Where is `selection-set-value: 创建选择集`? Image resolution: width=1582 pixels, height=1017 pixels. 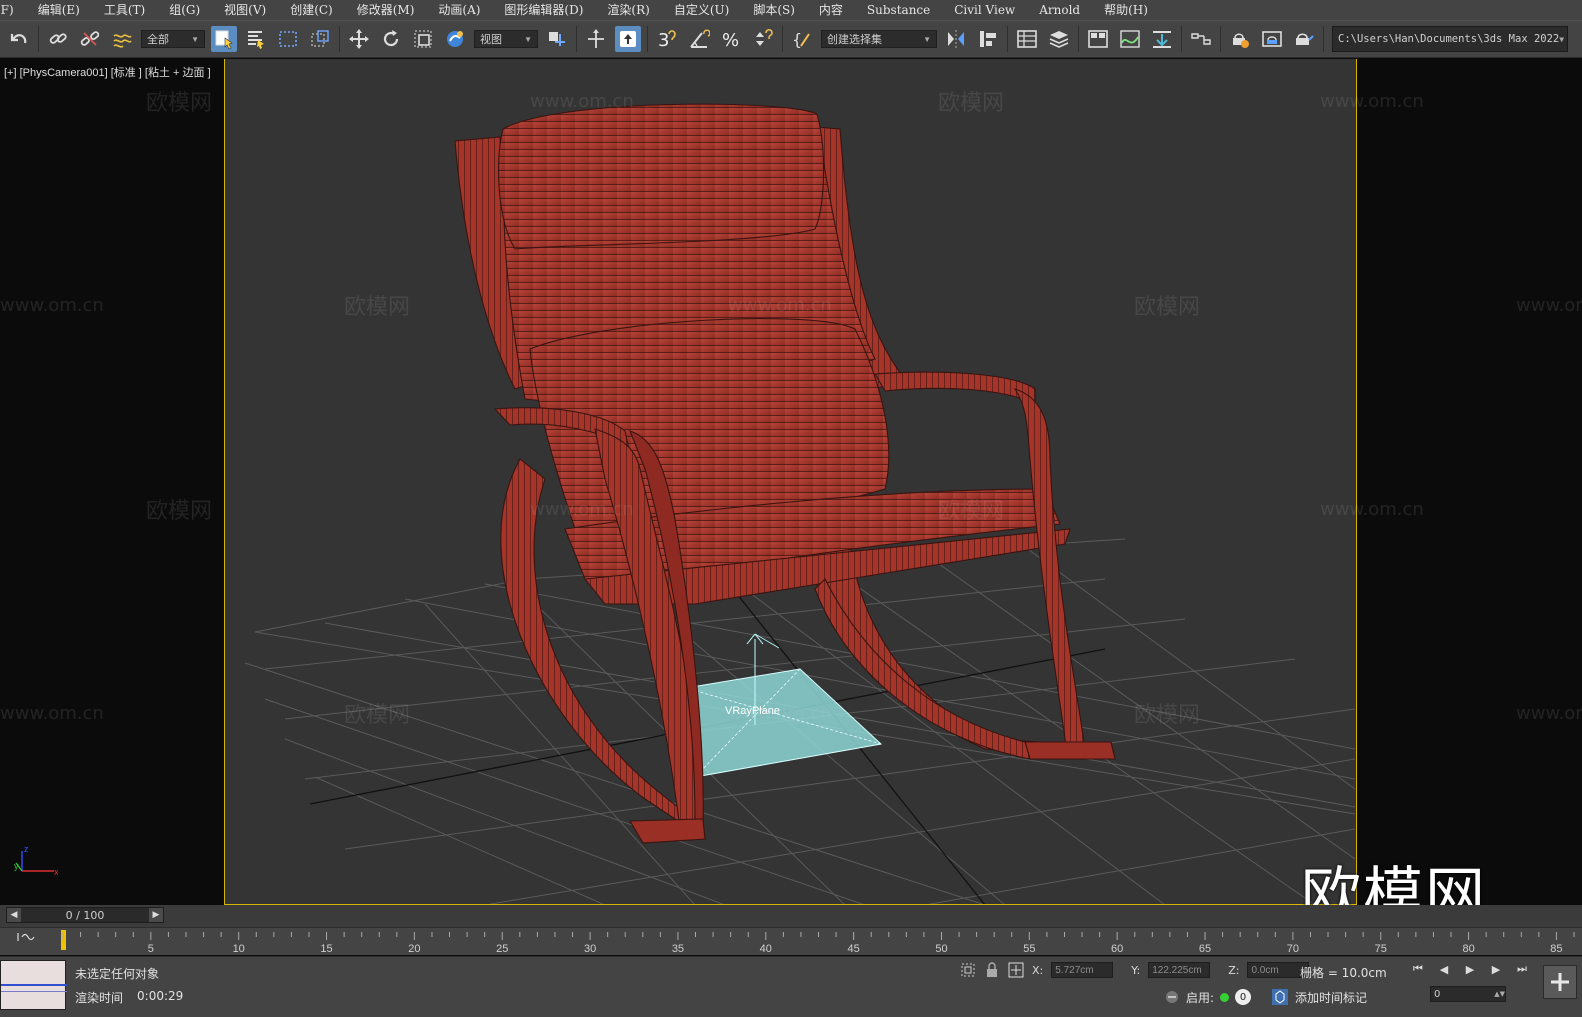 selection-set-value: 创建选择集 is located at coordinates (854, 40).